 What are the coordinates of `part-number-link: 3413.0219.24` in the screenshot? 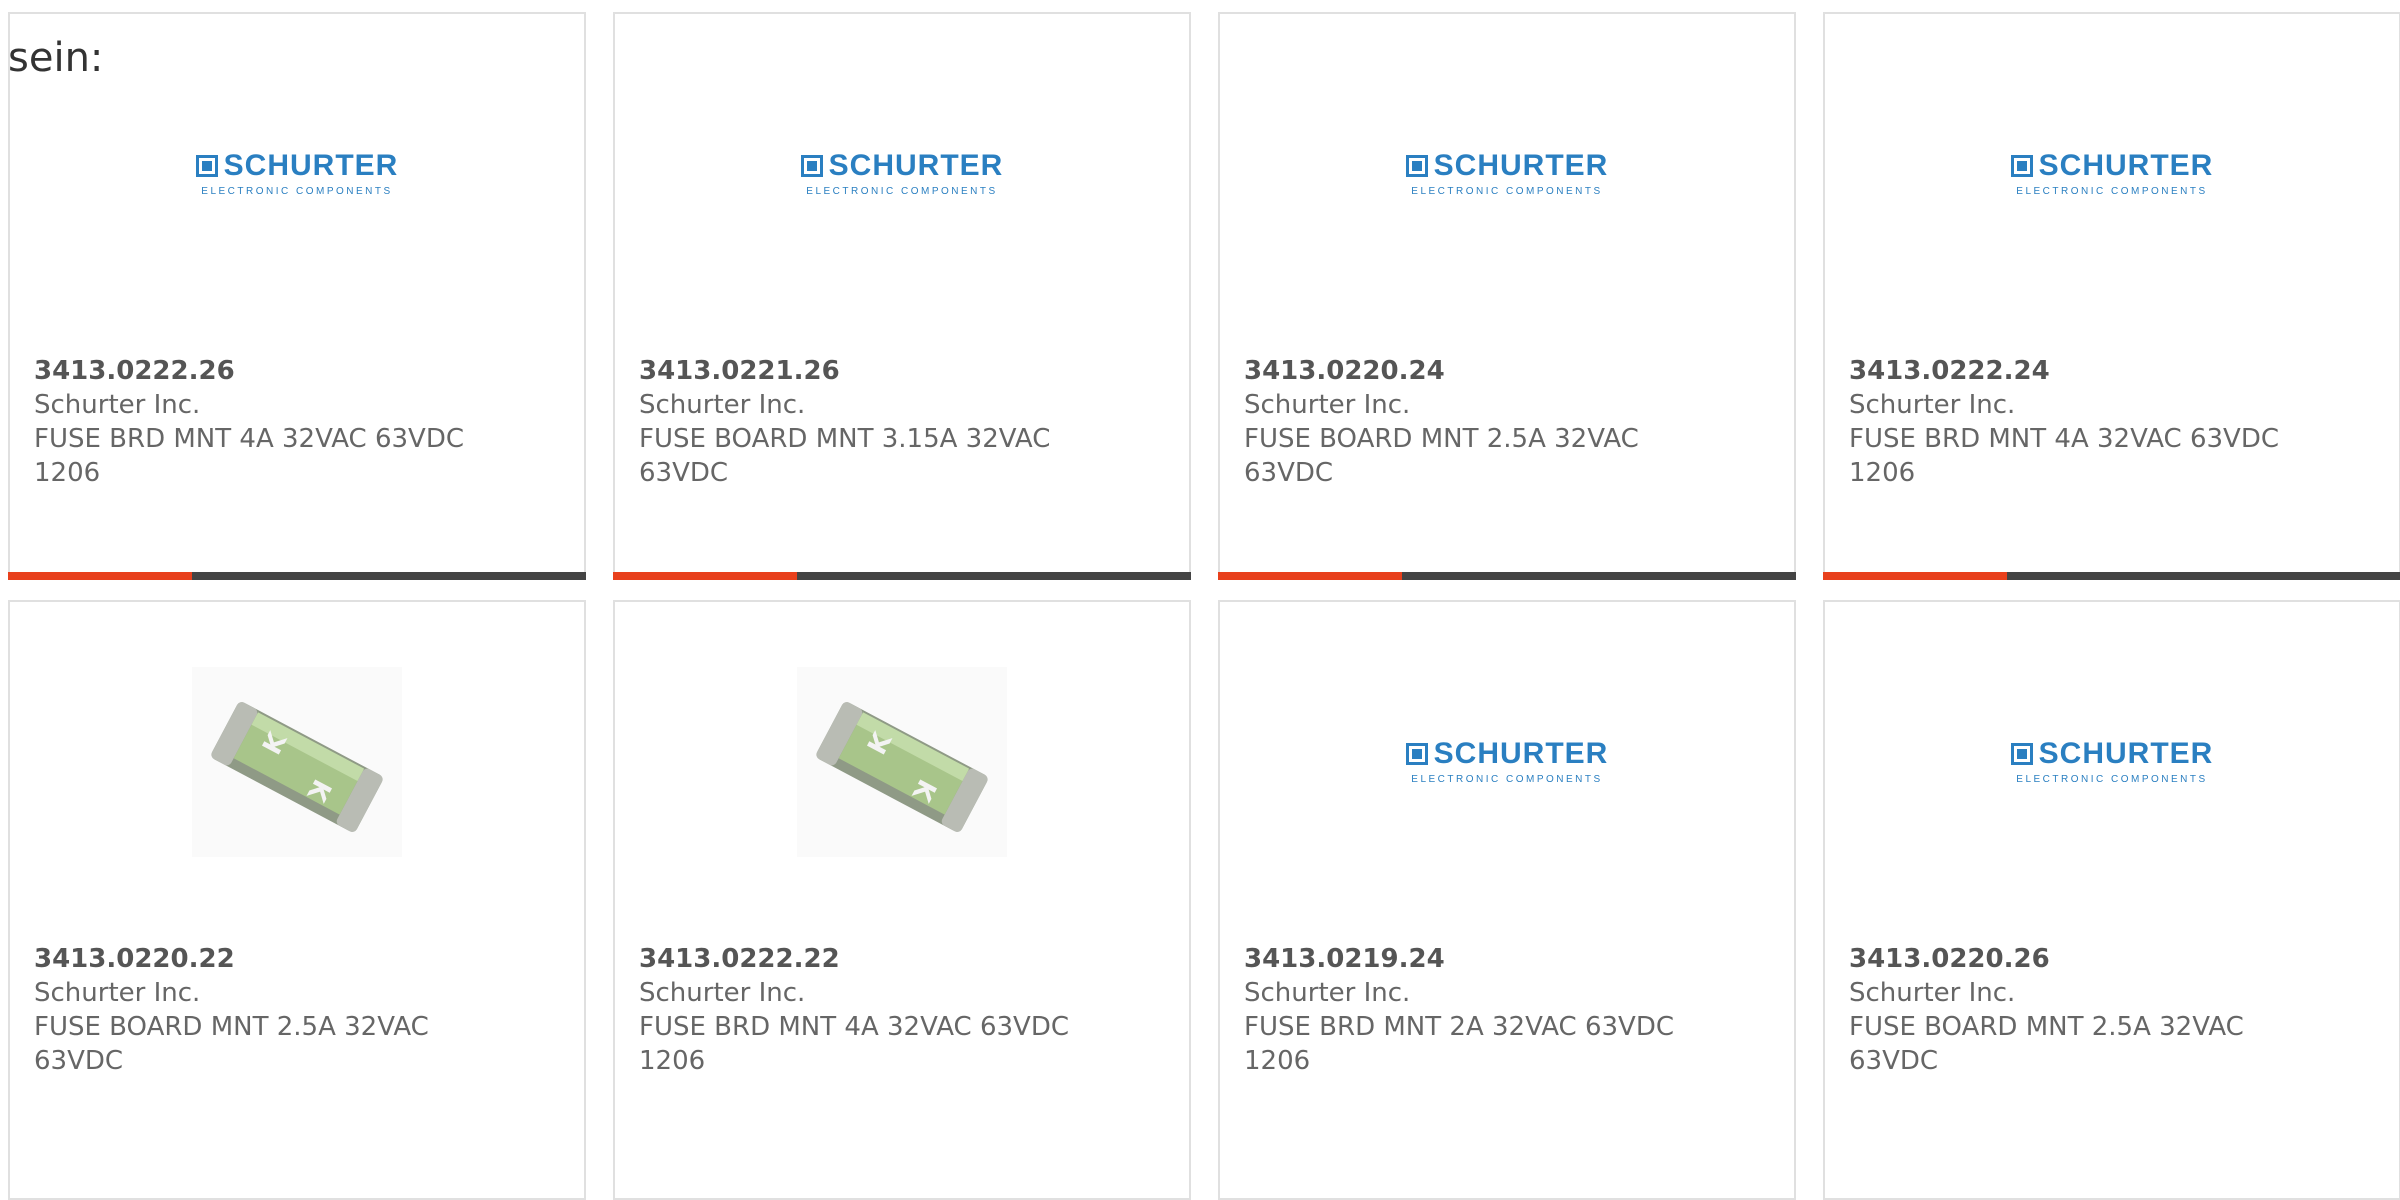 It's located at (1507, 959).